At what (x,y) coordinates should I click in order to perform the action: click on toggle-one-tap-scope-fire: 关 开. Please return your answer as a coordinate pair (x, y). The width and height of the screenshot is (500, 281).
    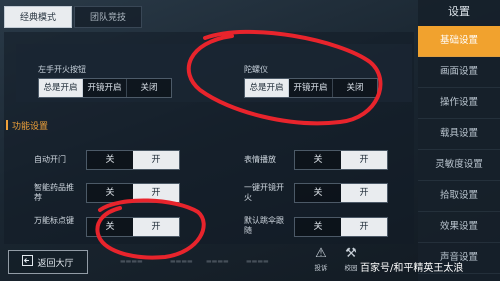
    Looking at the image, I should click on (341, 193).